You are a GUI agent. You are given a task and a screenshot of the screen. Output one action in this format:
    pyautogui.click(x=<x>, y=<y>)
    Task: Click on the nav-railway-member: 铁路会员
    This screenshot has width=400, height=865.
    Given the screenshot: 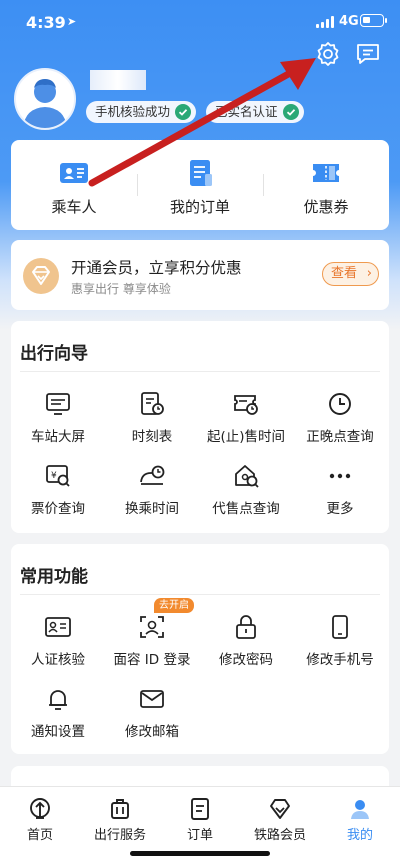 What is the action you would take?
    pyautogui.click(x=280, y=818)
    